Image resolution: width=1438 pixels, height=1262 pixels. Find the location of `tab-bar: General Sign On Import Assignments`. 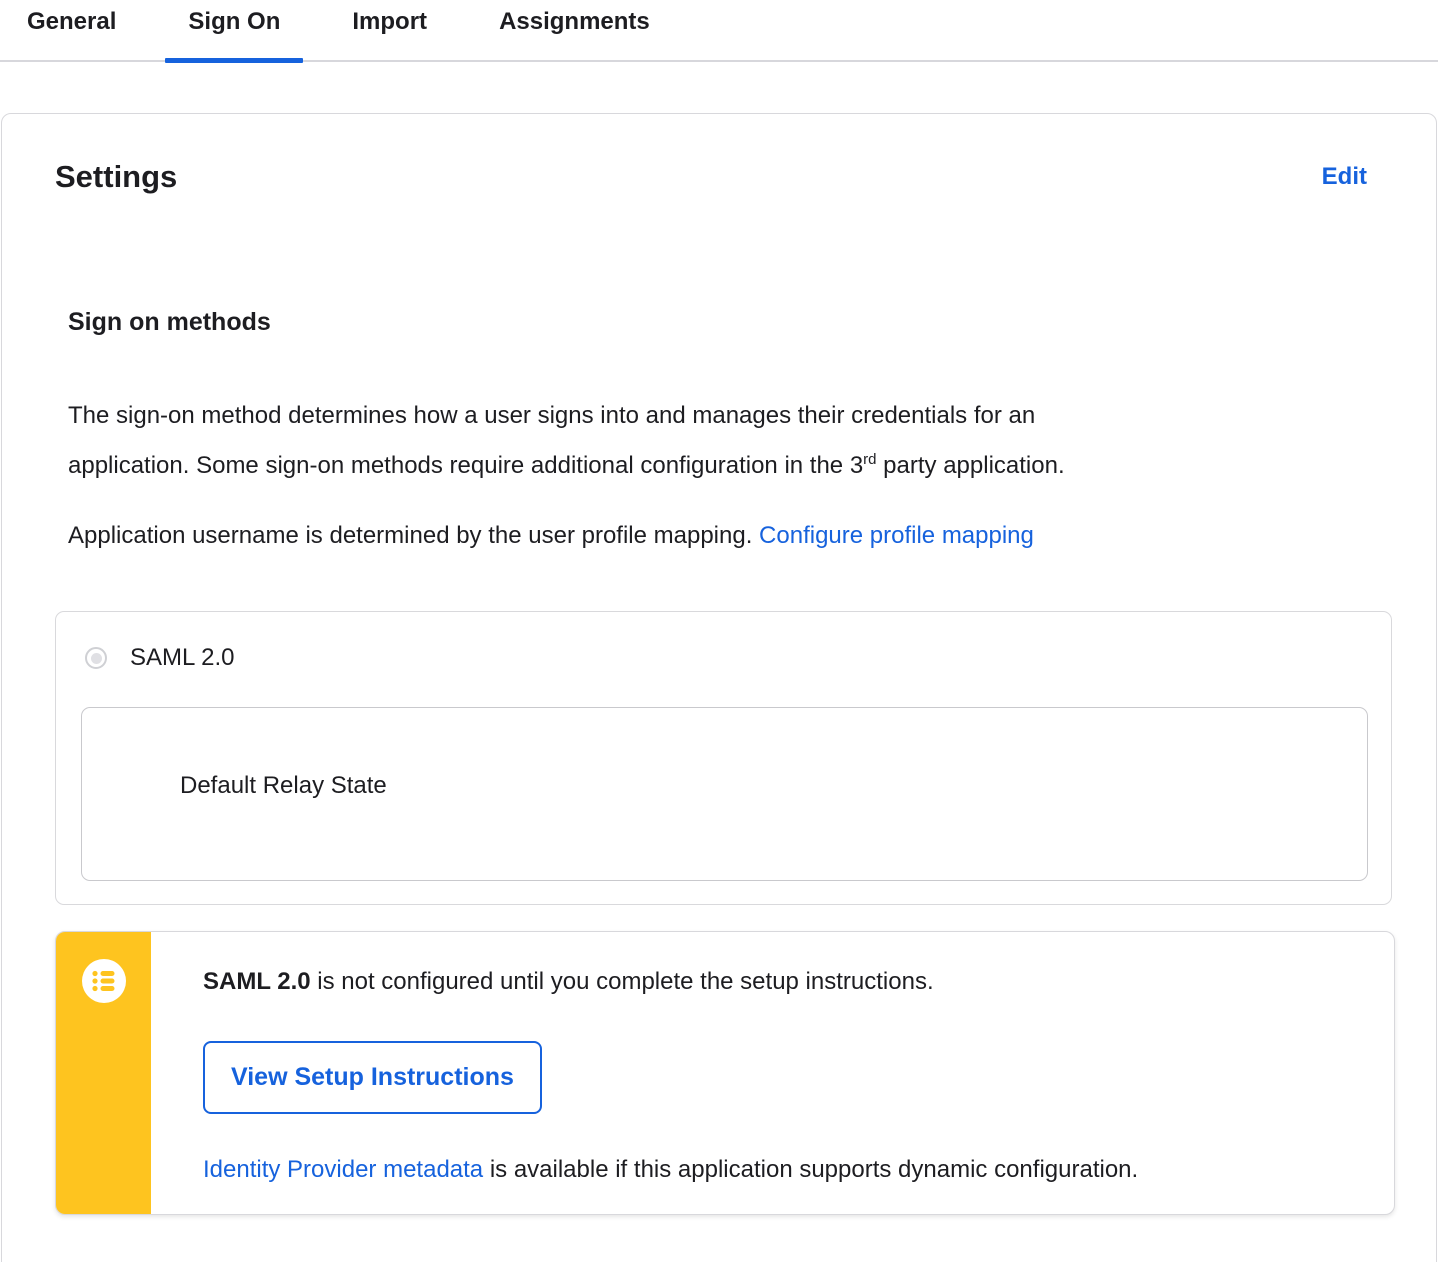

tab-bar: General Sign On Import Assignments is located at coordinates (719, 32).